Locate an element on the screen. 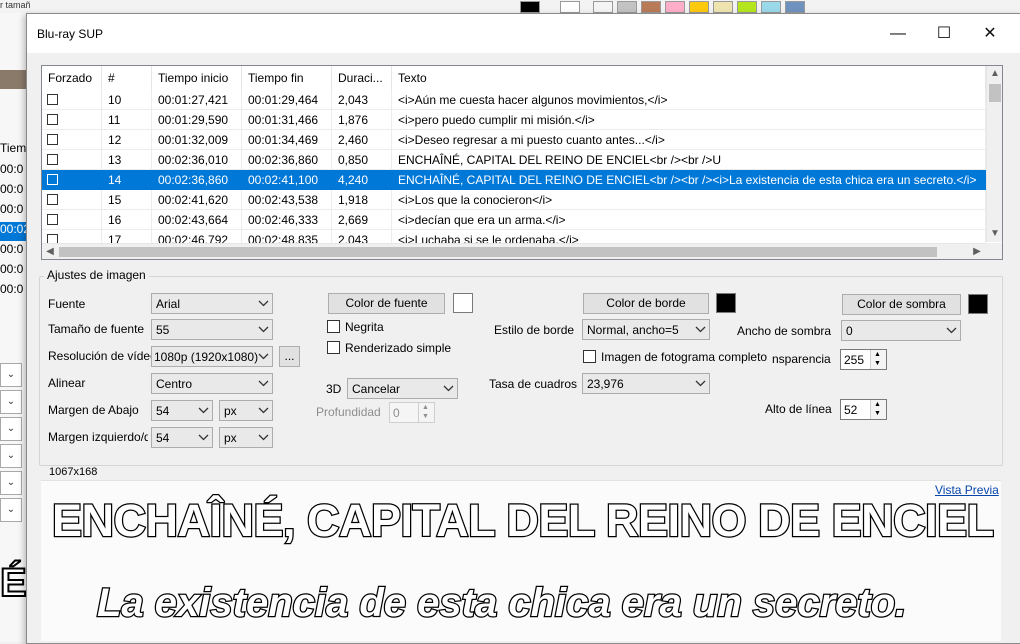 This screenshot has width=1020, height=644. minimize-button: — is located at coordinates (898, 33).